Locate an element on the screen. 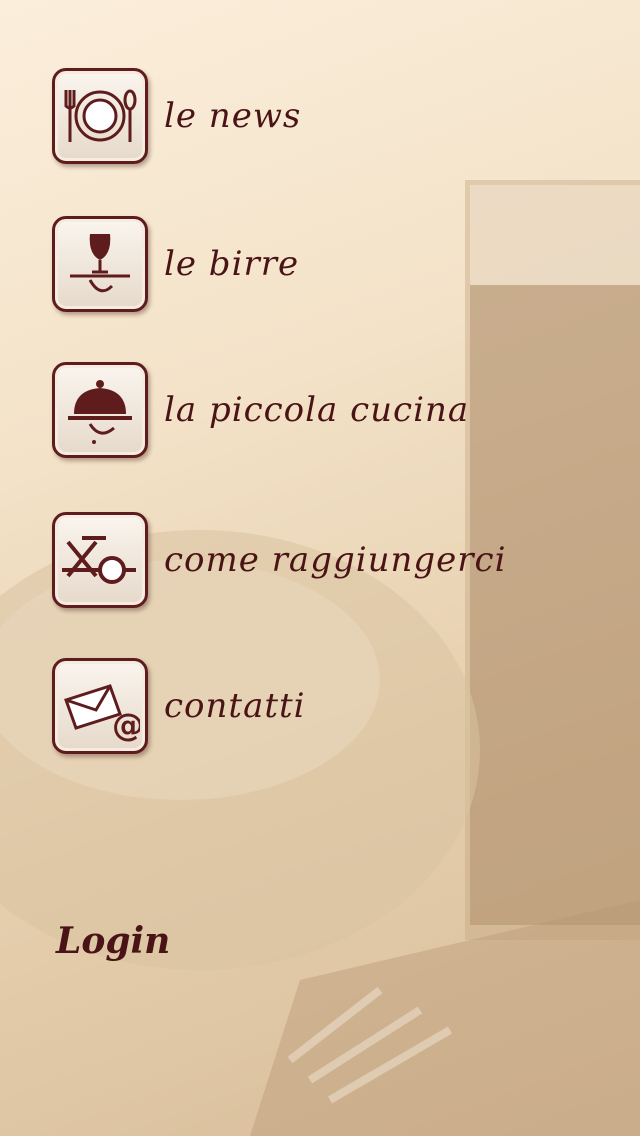  menu-item-cucina: la piccola cucina is located at coordinates (260, 410).